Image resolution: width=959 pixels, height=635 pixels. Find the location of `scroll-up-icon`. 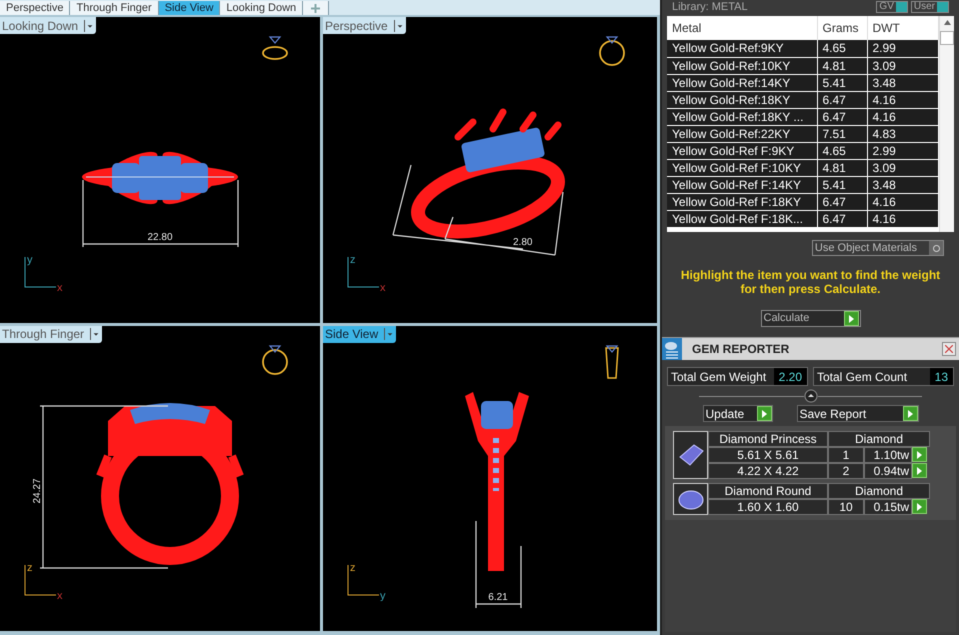

scroll-up-icon is located at coordinates (947, 22).